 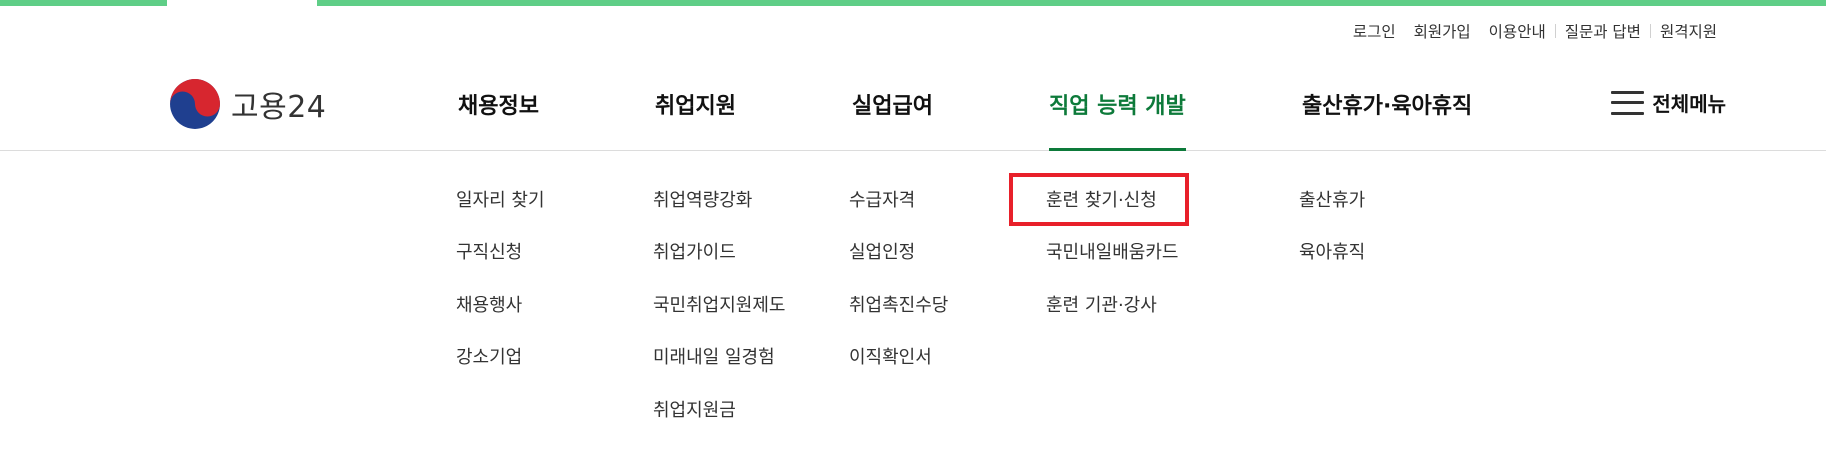 What do you see at coordinates (719, 304) in the screenshot?
I see `submenu-item: 국민취업지원제도` at bounding box center [719, 304].